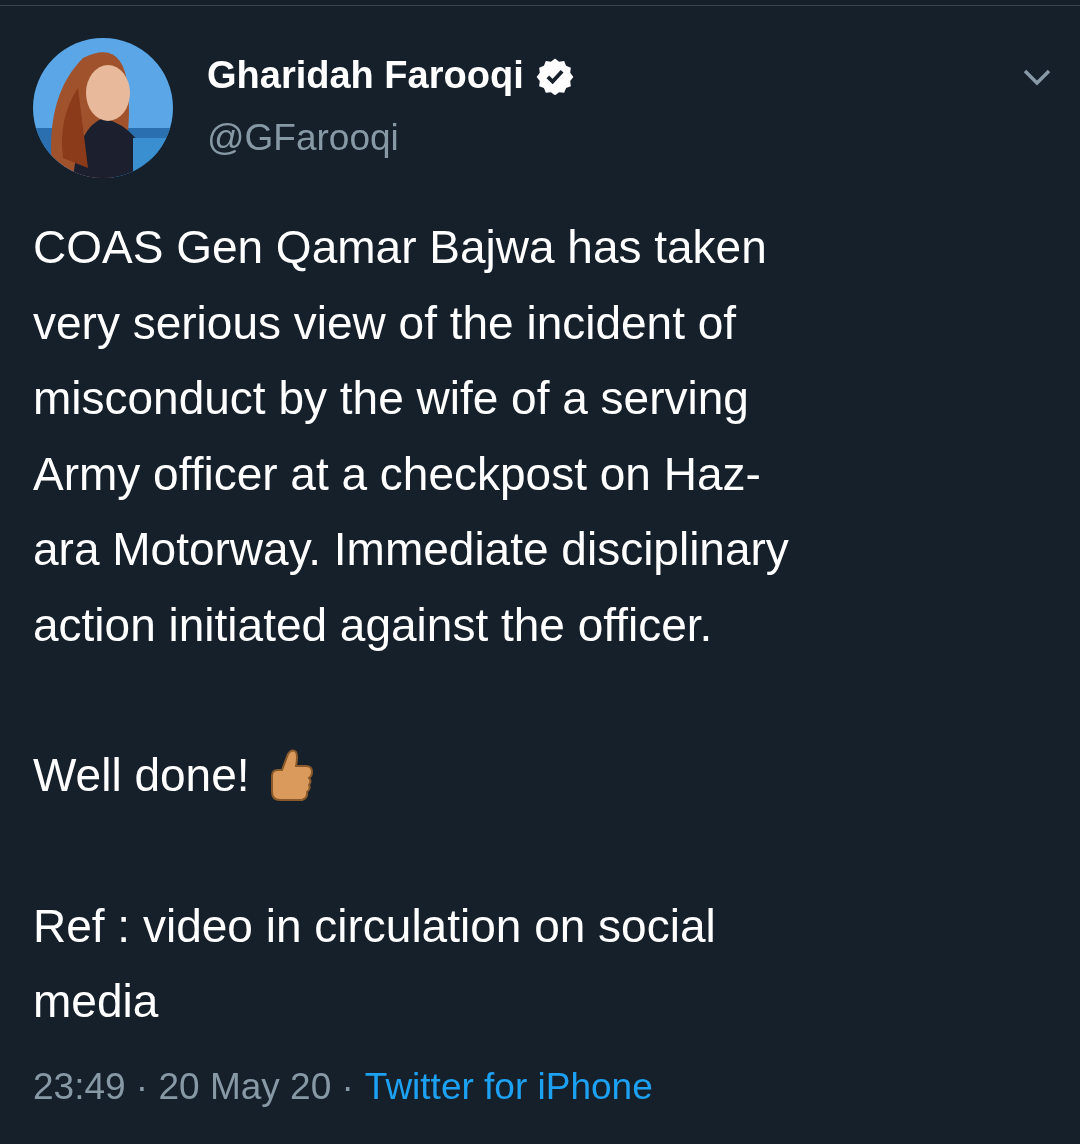 This screenshot has width=1080, height=1144. I want to click on chevron-down-icon, so click(1037, 77).